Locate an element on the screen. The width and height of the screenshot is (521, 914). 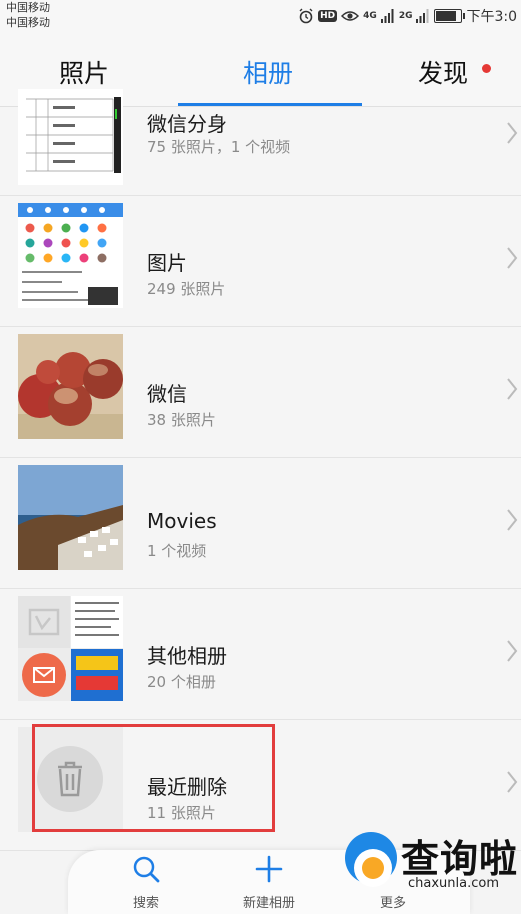
album-subtitle: 38 张照片 is located at coordinates (181, 420).